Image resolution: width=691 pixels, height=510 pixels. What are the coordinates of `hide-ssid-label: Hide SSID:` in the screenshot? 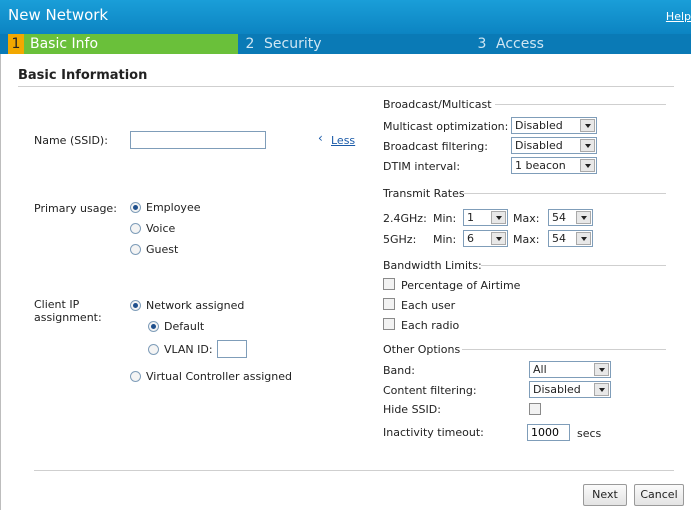 It's located at (412, 409).